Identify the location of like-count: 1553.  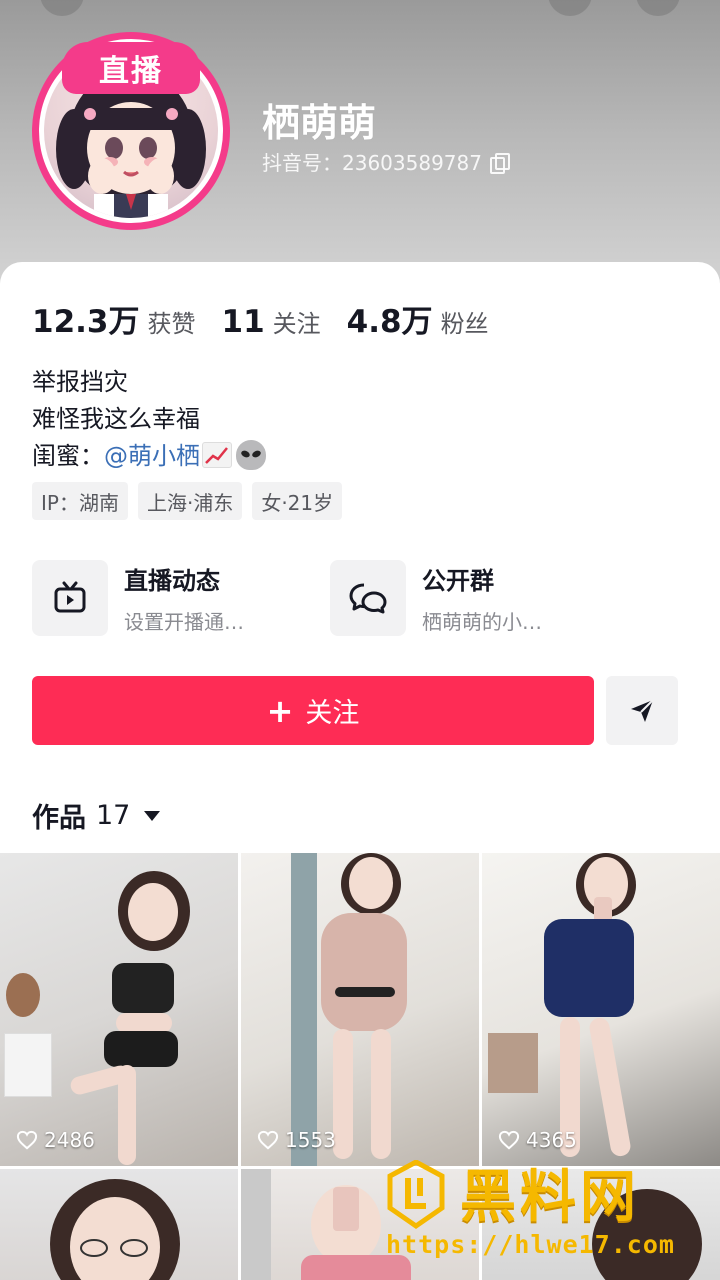
(296, 1140).